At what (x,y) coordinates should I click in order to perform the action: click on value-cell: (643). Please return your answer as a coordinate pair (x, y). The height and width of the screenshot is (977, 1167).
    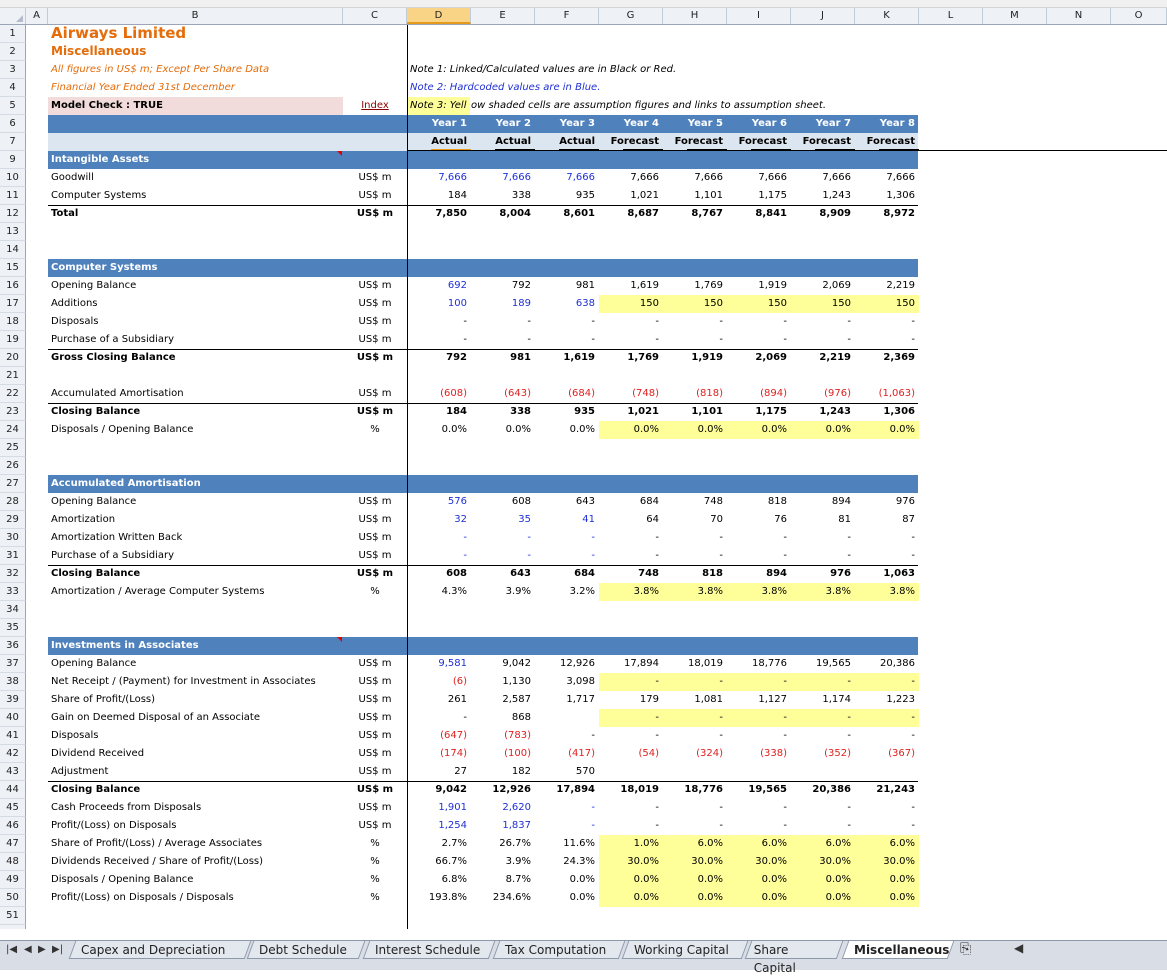
    Looking at the image, I should click on (503, 394).